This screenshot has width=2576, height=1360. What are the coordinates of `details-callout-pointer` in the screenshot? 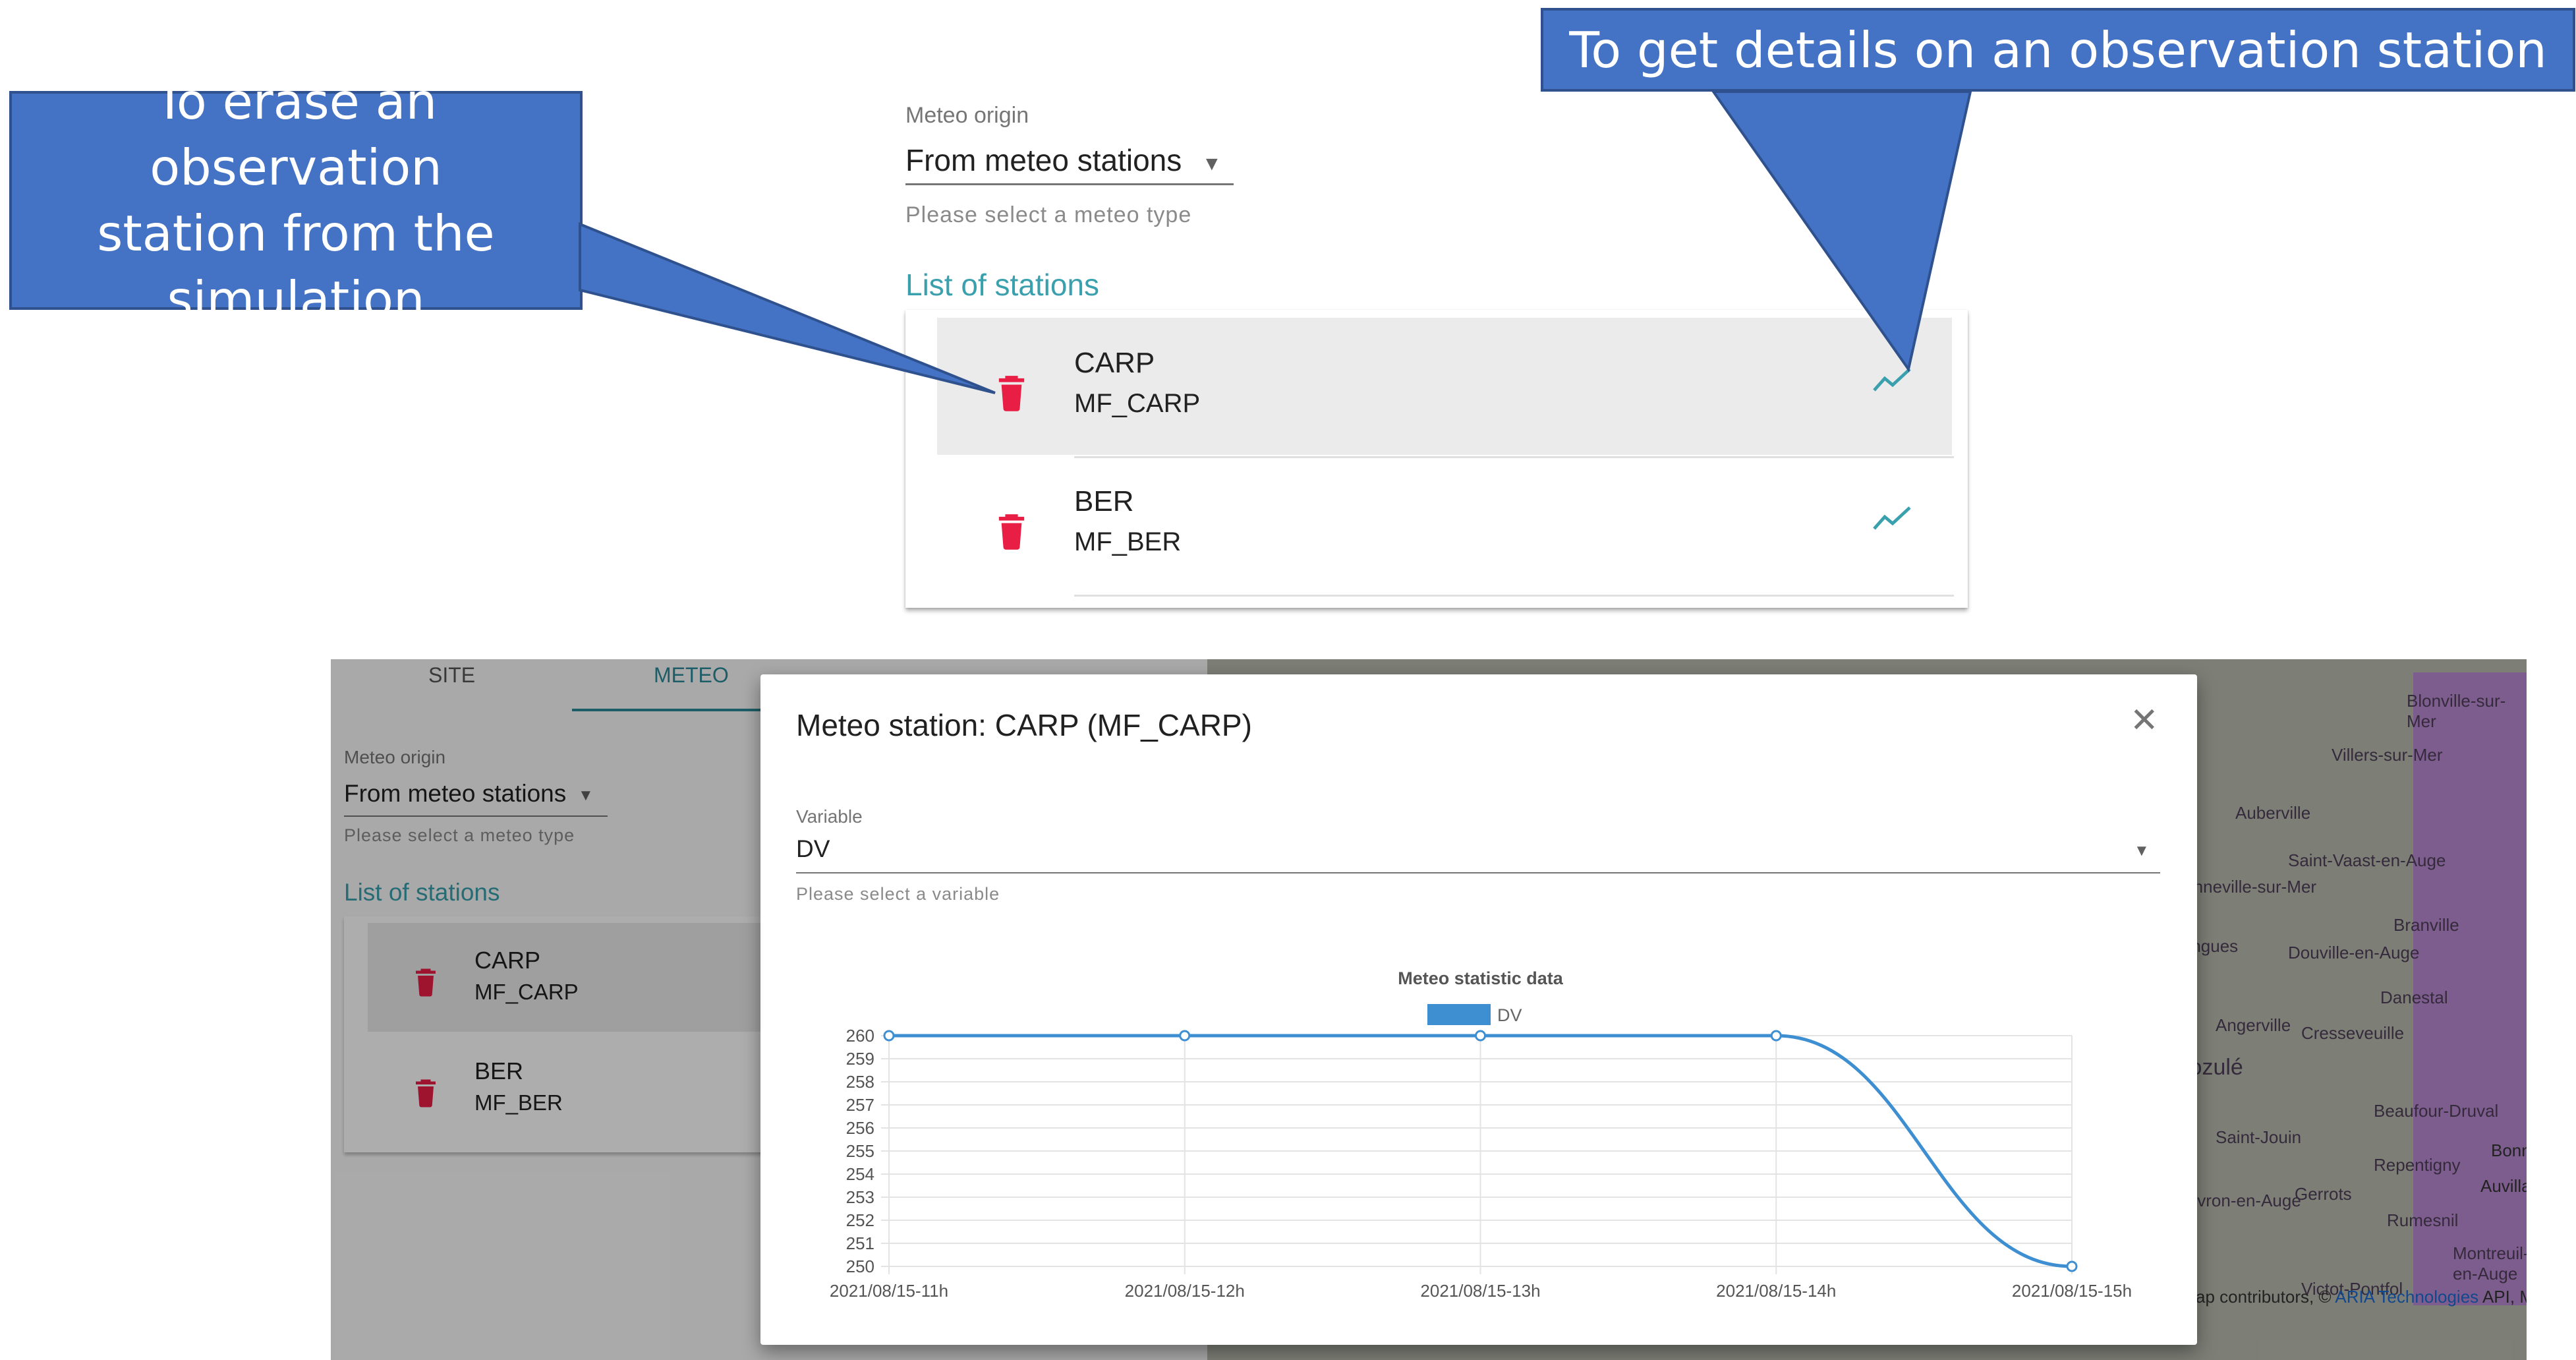 It's located at (1841, 231).